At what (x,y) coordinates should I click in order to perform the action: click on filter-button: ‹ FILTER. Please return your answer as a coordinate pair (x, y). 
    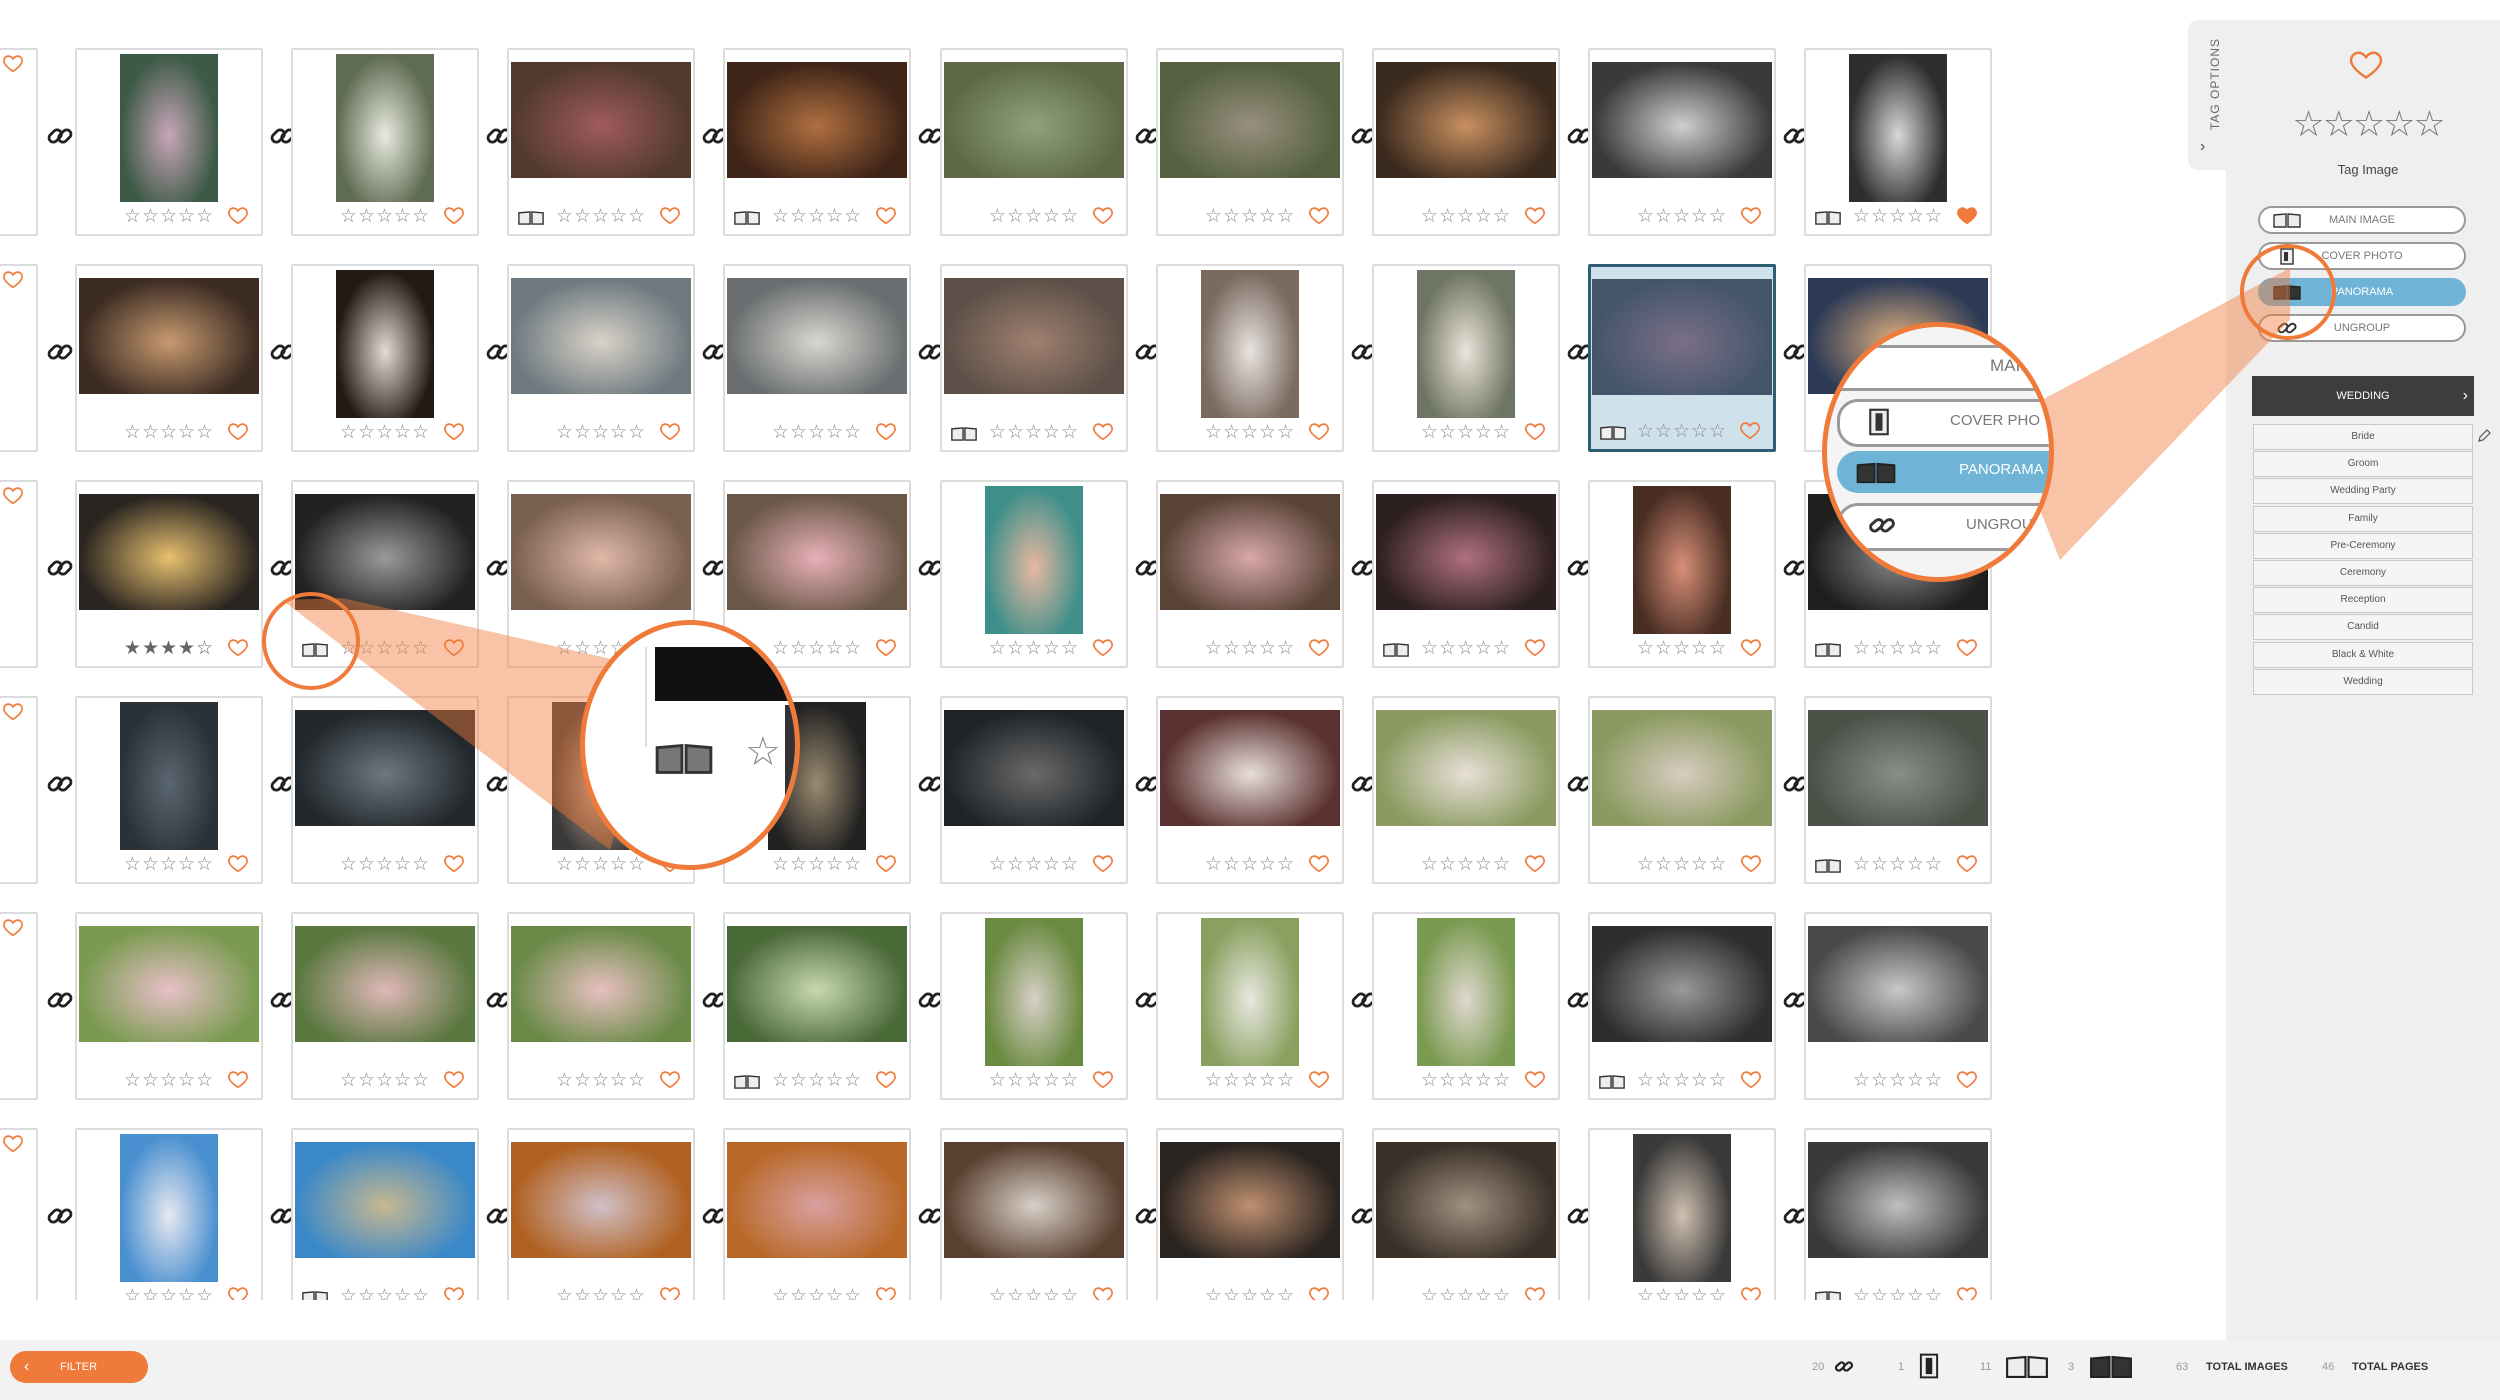
    Looking at the image, I should click on (79, 1367).